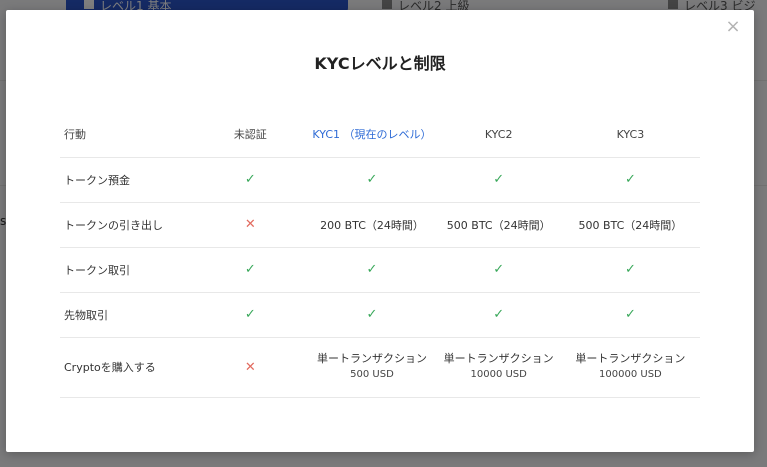 This screenshot has height=467, width=767. Describe the element at coordinates (733, 27) in the screenshot. I see `close-icon: ×` at that location.